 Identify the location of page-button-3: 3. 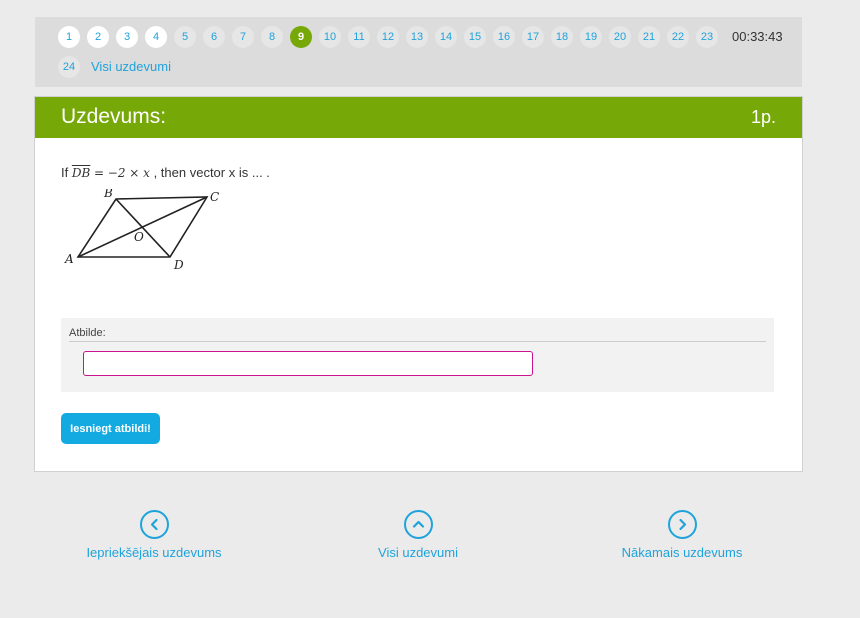
(127, 37).